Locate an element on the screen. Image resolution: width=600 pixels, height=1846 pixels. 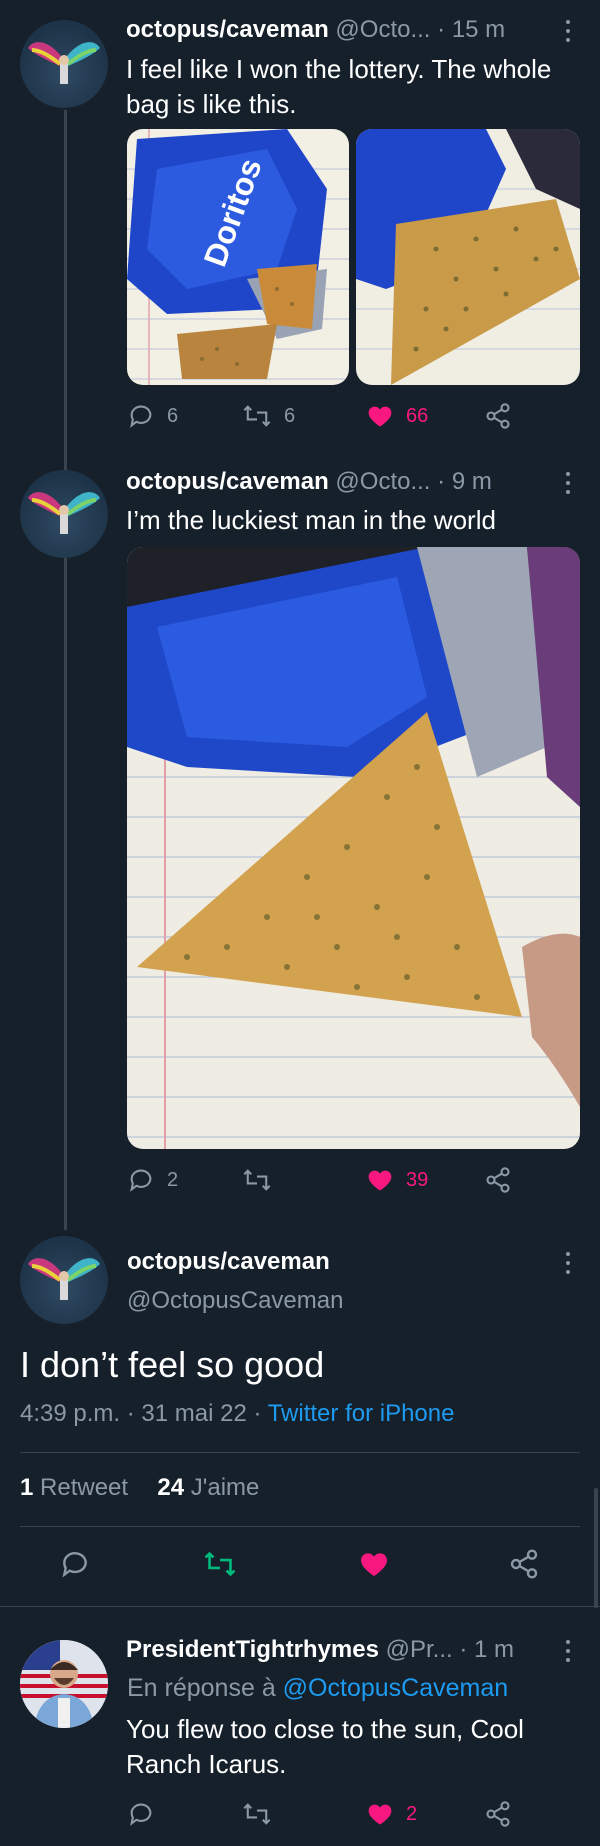
like-count: 66 is located at coordinates (417, 415).